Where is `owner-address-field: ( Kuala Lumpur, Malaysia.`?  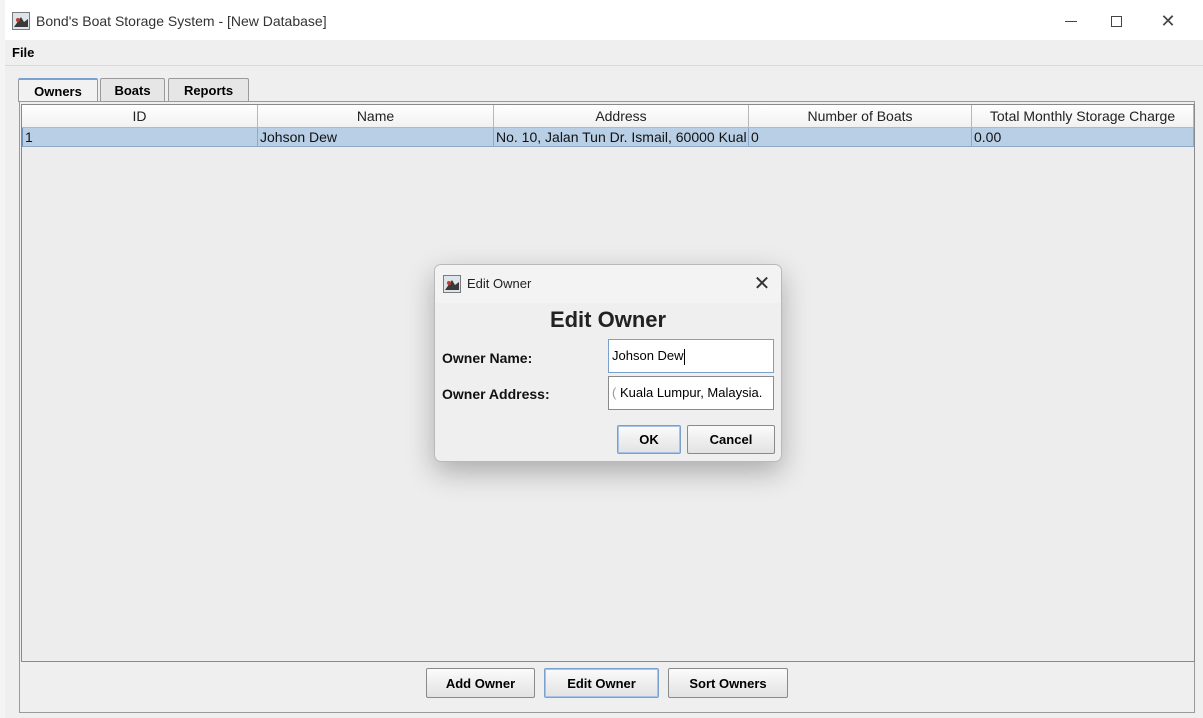 owner-address-field: ( Kuala Lumpur, Malaysia. is located at coordinates (691, 393).